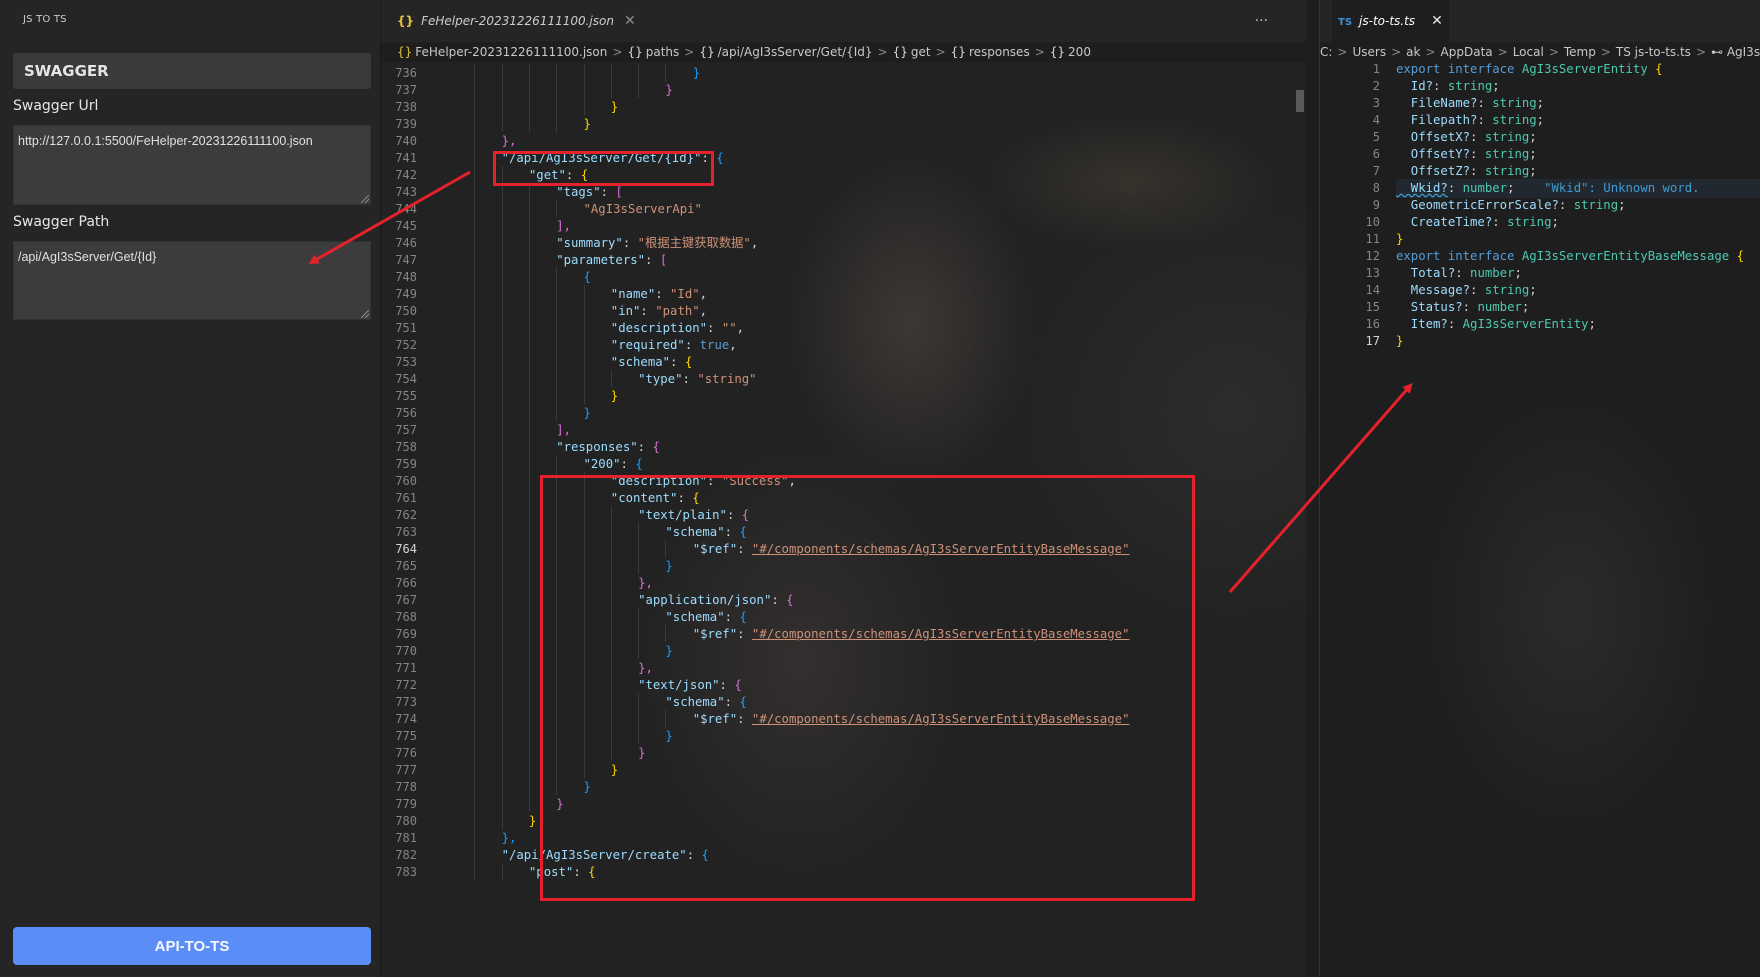 Image resolution: width=1760 pixels, height=977 pixels. What do you see at coordinates (192, 280) in the screenshot?
I see `swagger-path-input: /api/AgI3sServer/Get/{Id}` at bounding box center [192, 280].